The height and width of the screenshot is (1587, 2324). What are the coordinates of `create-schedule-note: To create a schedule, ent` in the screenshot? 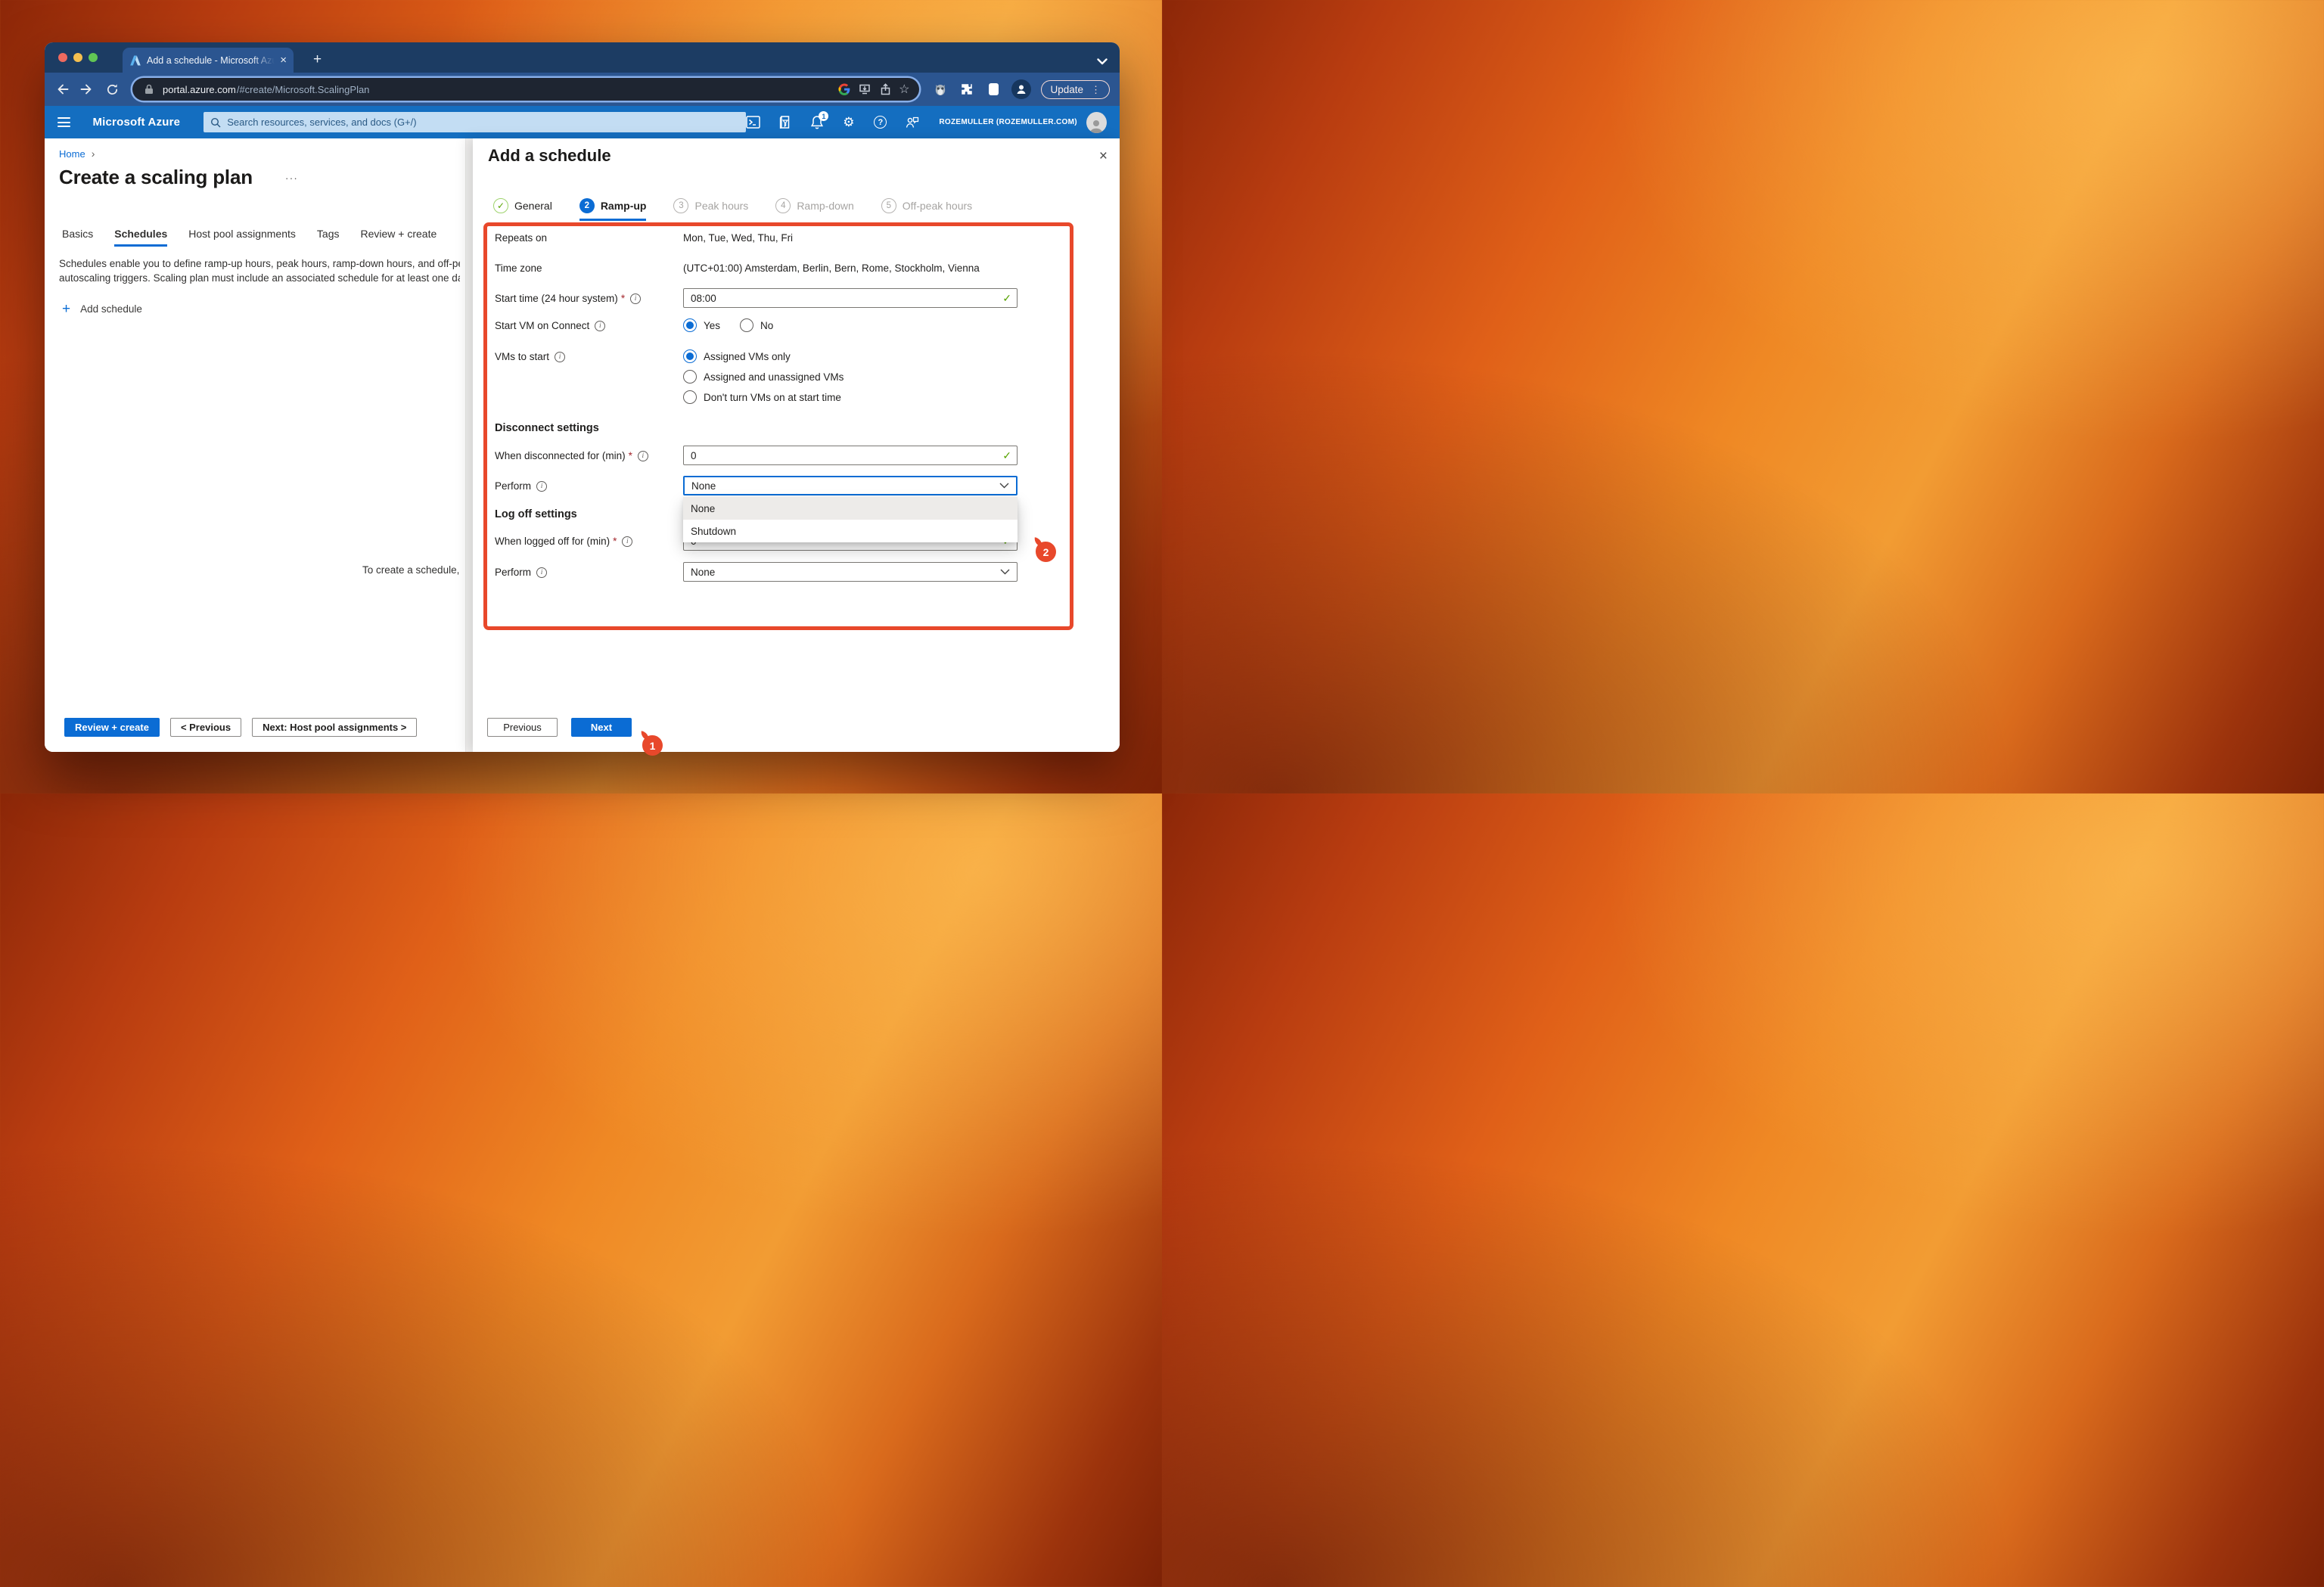 It's located at (412, 570).